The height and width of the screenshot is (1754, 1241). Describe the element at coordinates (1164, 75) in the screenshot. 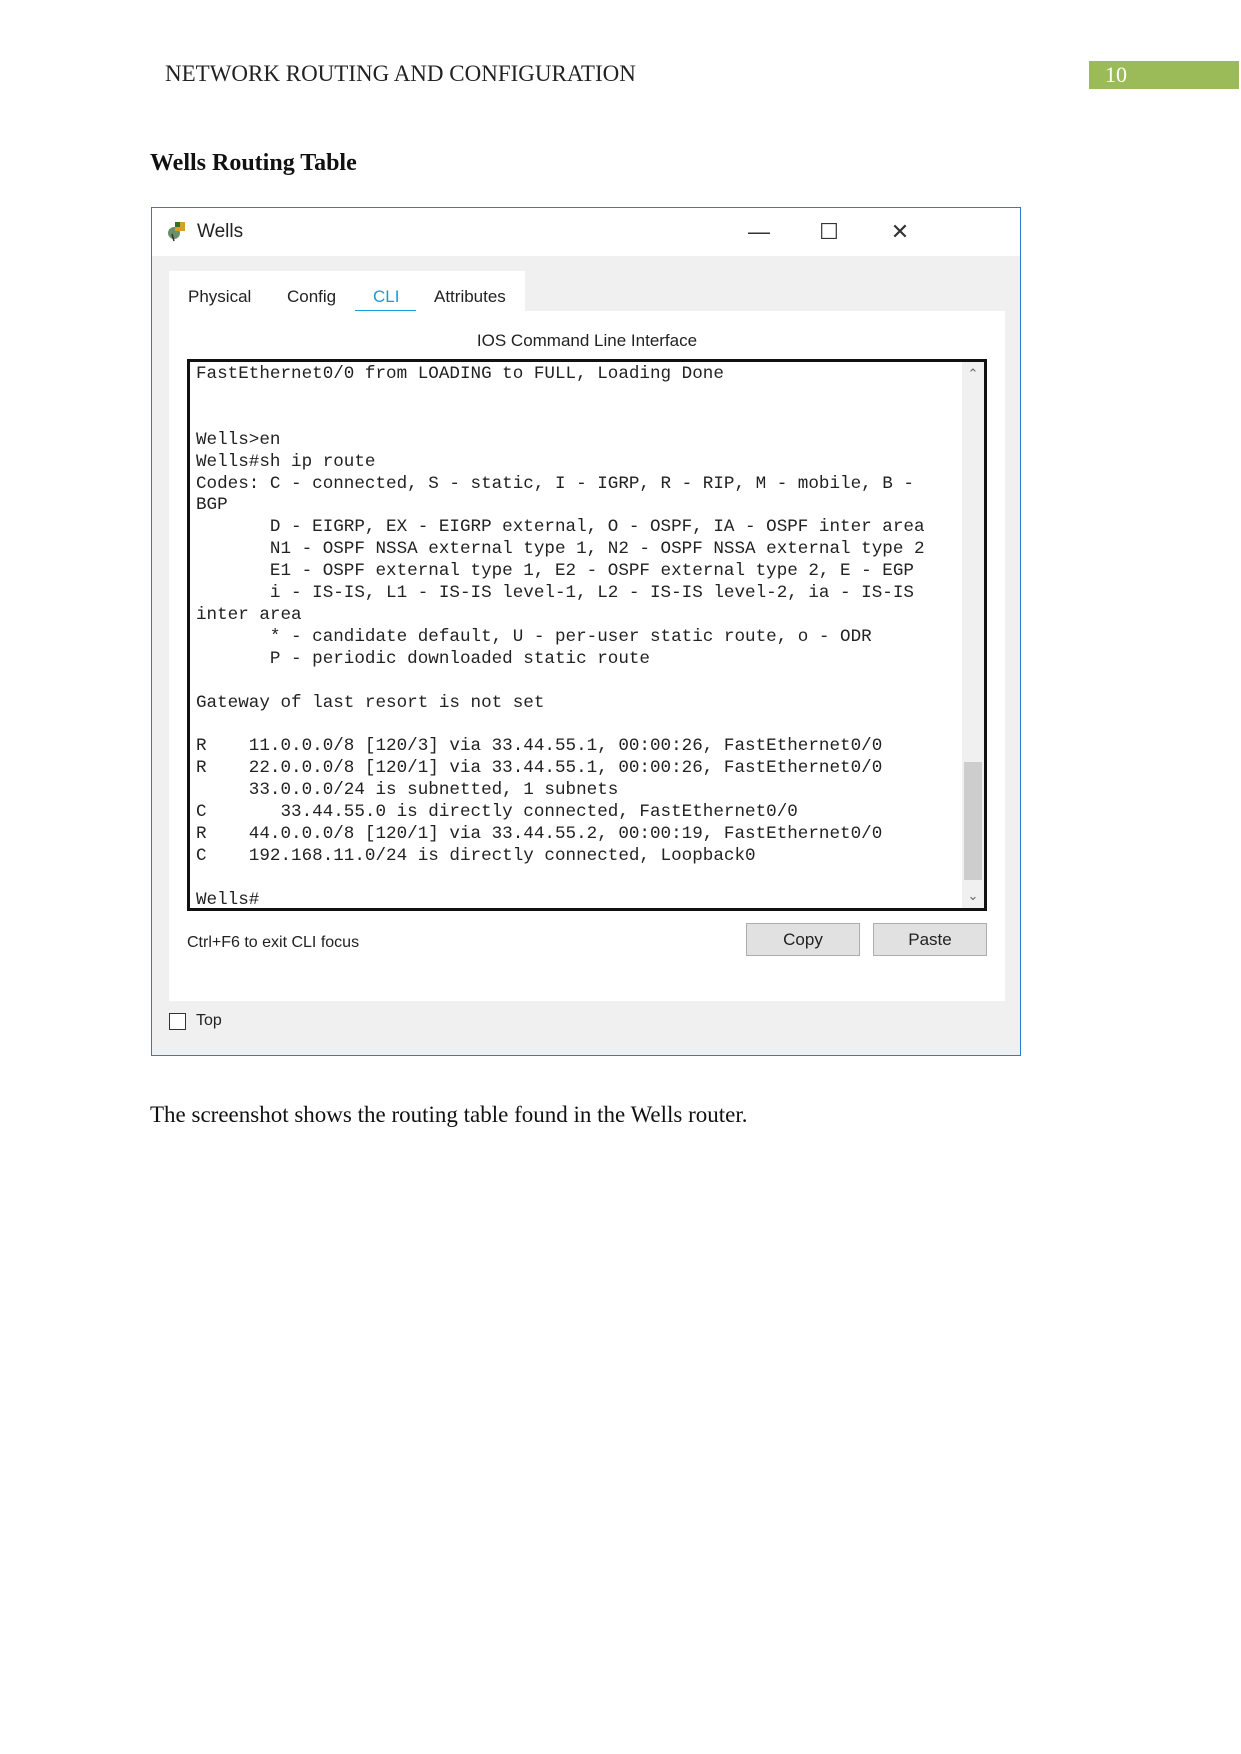

I see `page-number: 10` at that location.